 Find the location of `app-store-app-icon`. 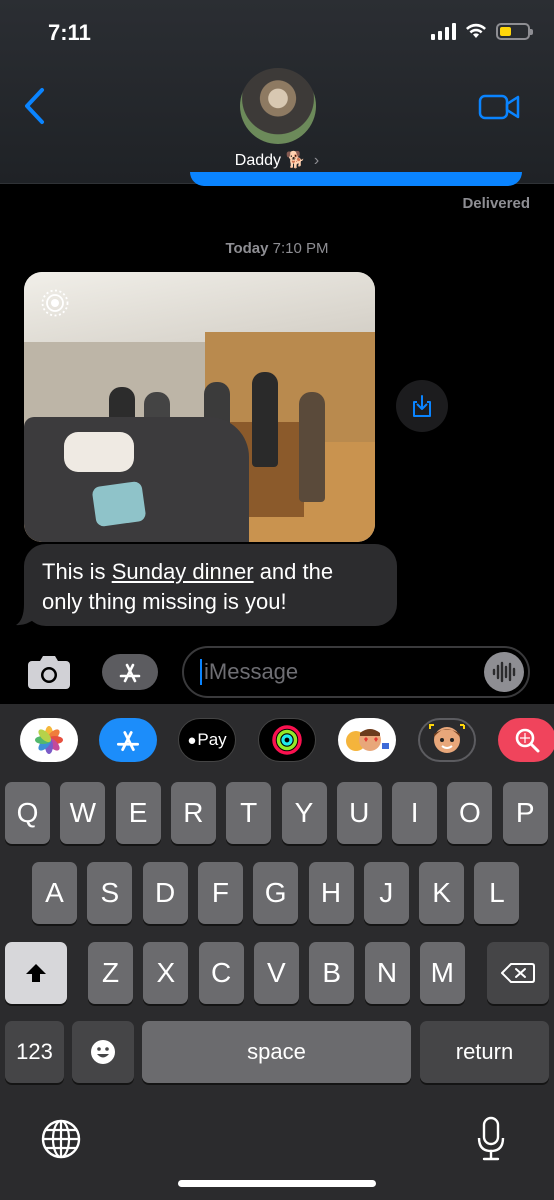

app-store-app-icon is located at coordinates (128, 740).